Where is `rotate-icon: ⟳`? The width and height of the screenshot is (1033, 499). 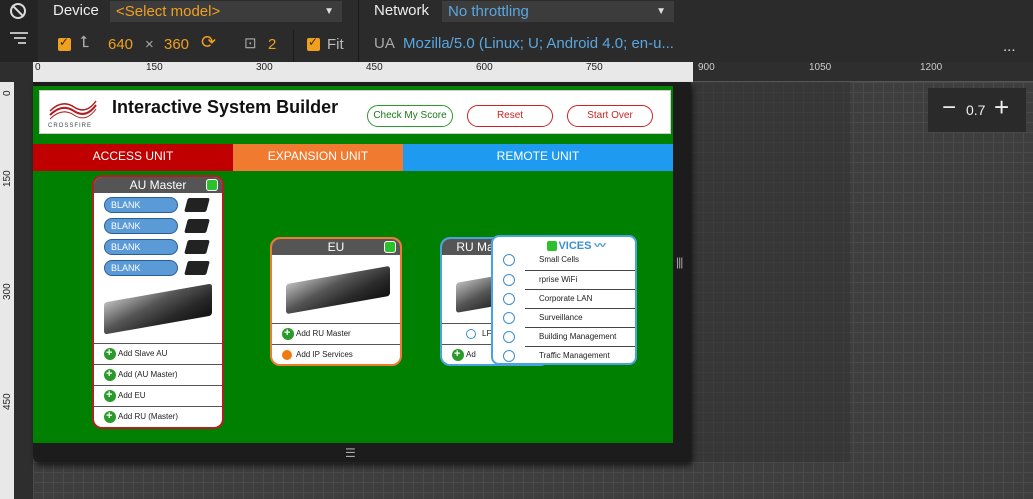 rotate-icon: ⟳ is located at coordinates (208, 42).